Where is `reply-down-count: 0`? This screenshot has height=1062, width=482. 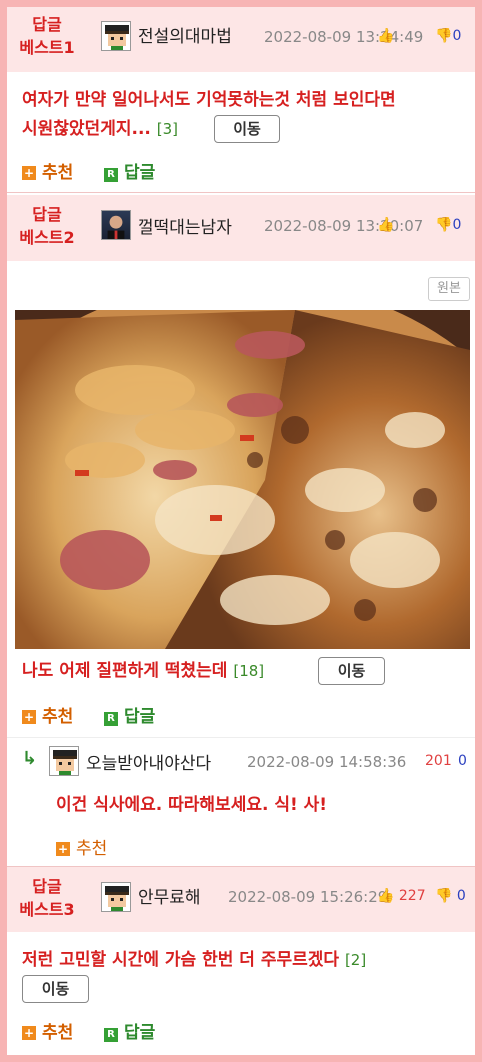 reply-down-count: 0 is located at coordinates (462, 761).